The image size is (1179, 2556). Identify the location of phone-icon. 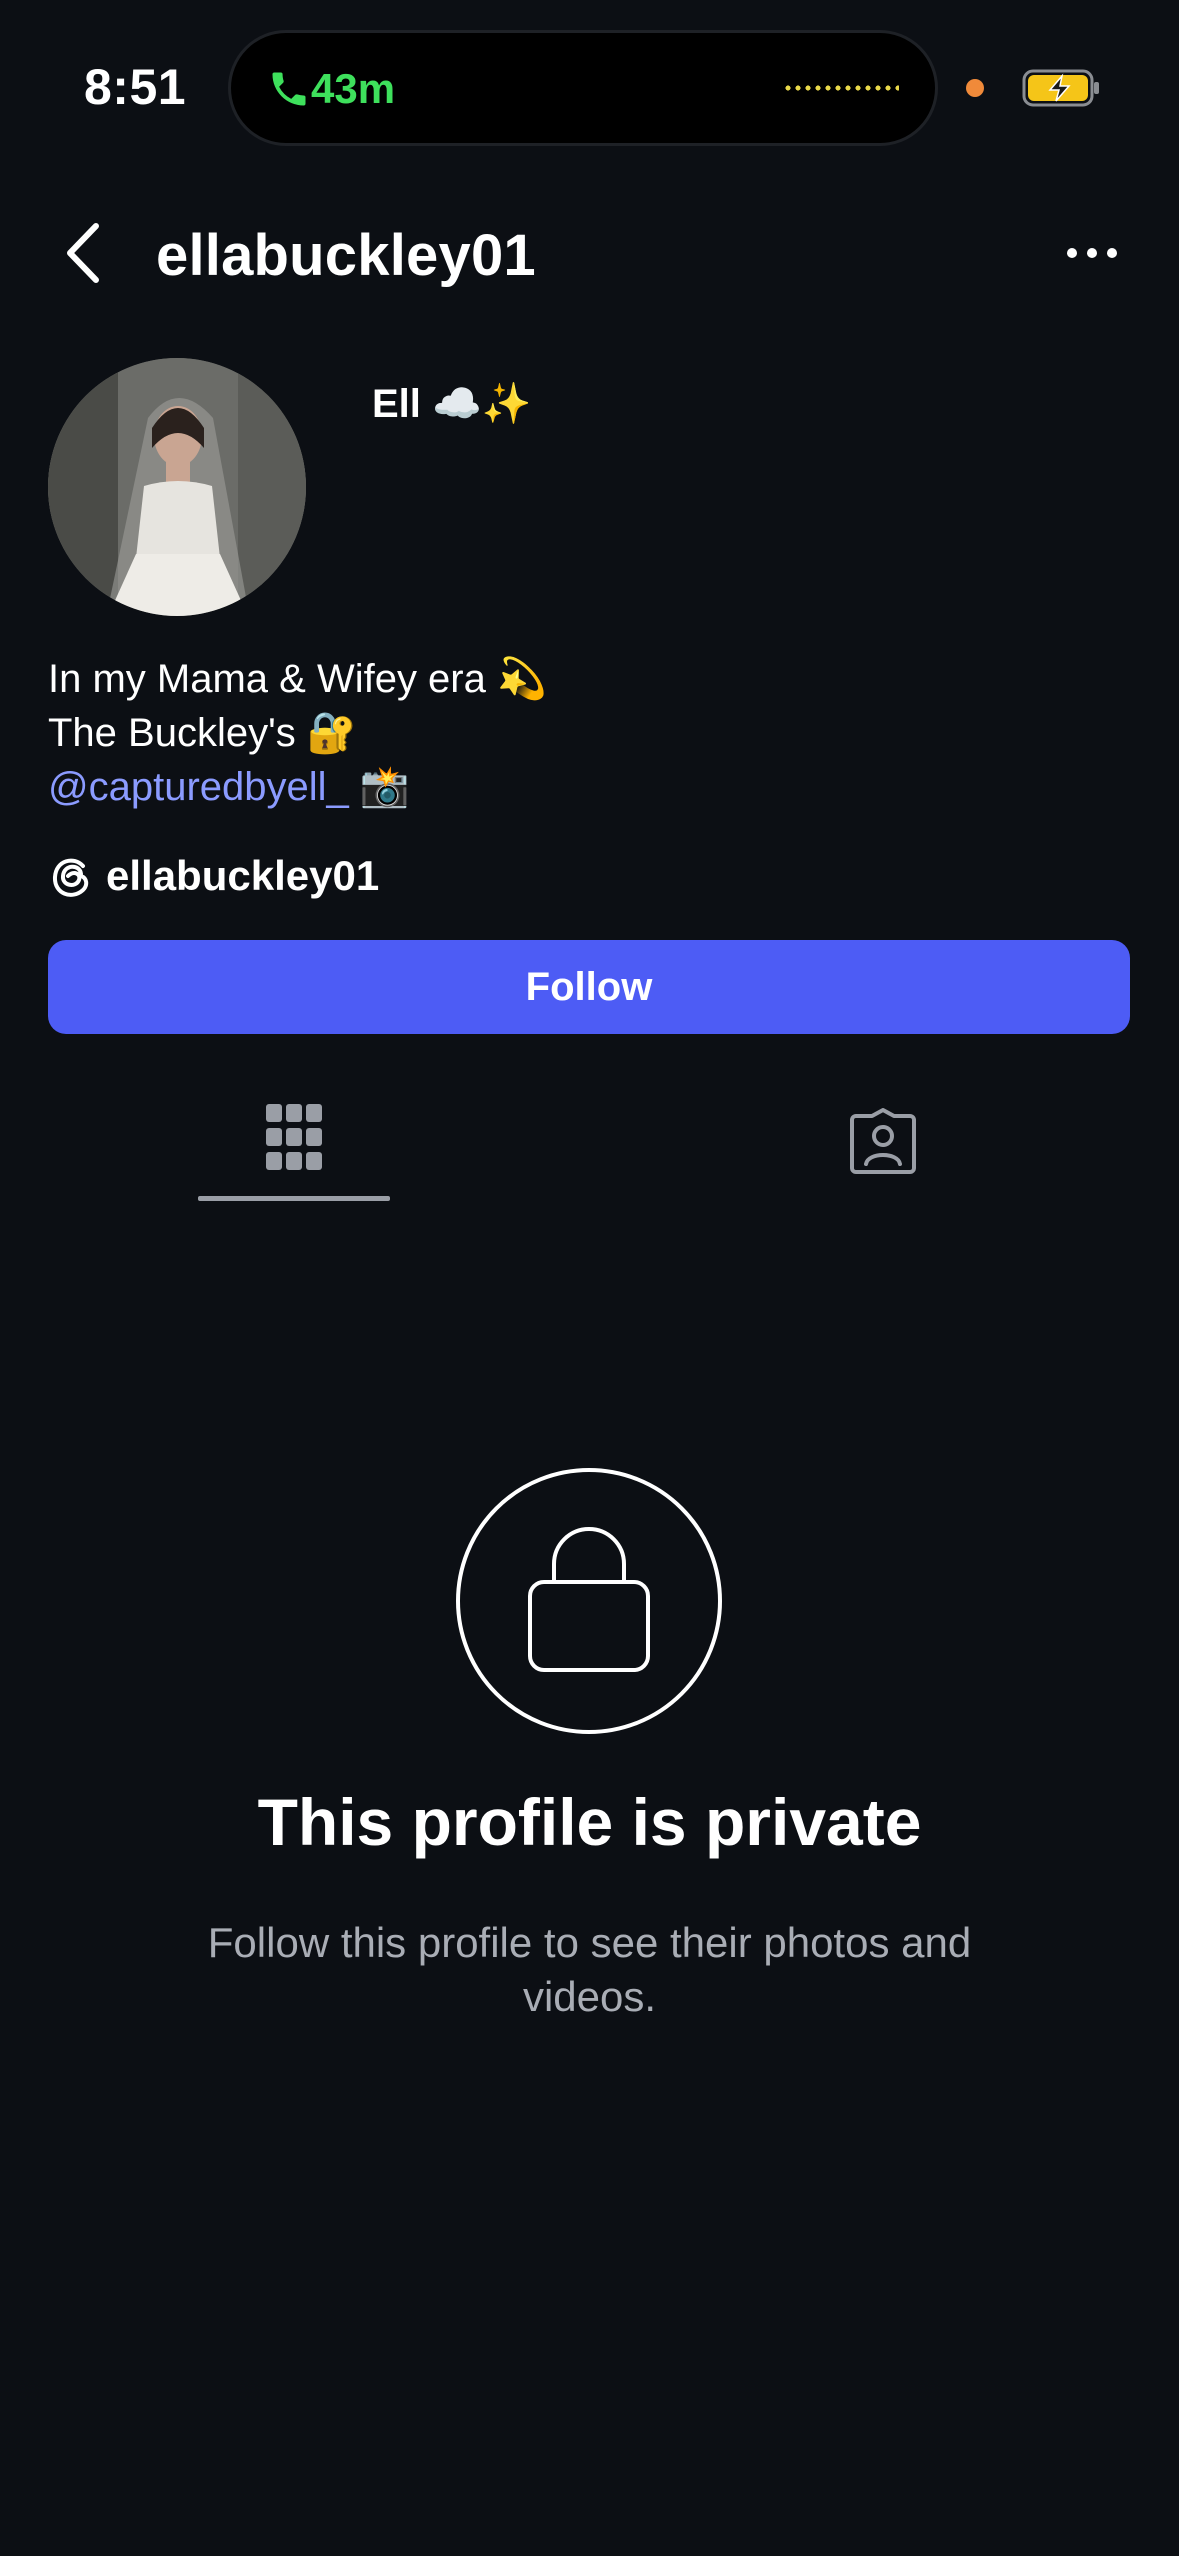
(289, 89).